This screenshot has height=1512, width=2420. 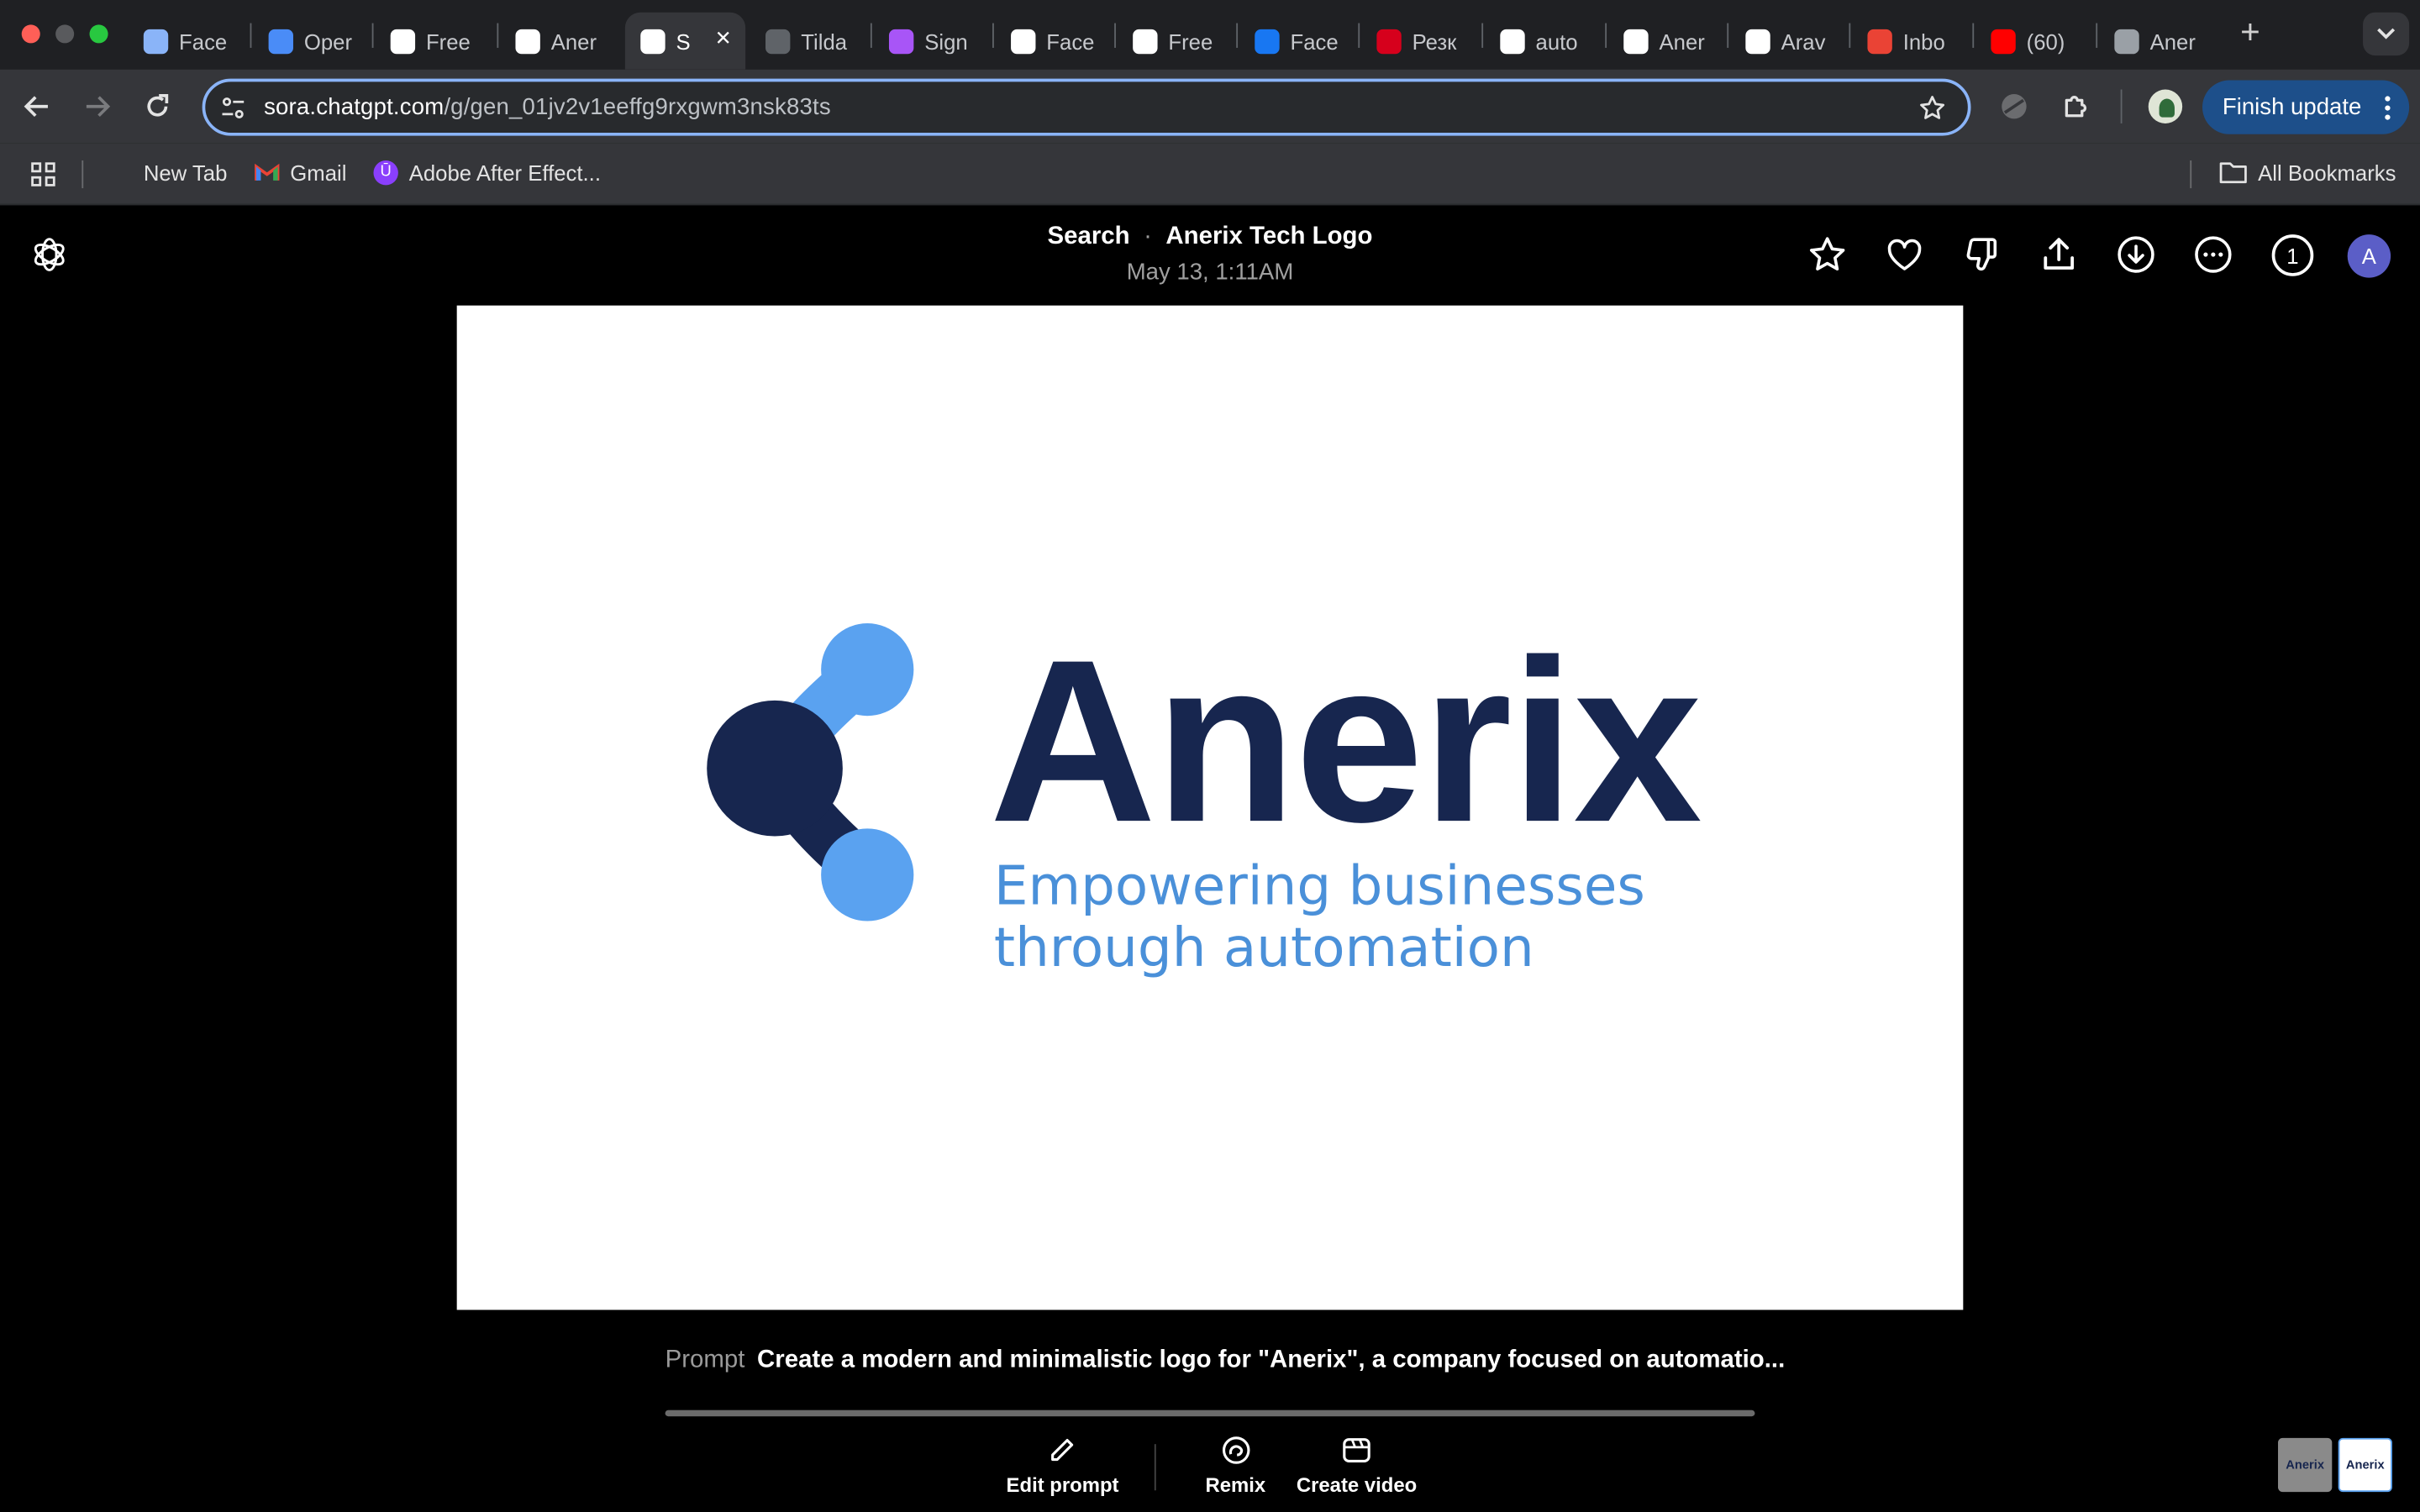 I want to click on logo-wordmark: Anerix, so click(x=1346, y=740).